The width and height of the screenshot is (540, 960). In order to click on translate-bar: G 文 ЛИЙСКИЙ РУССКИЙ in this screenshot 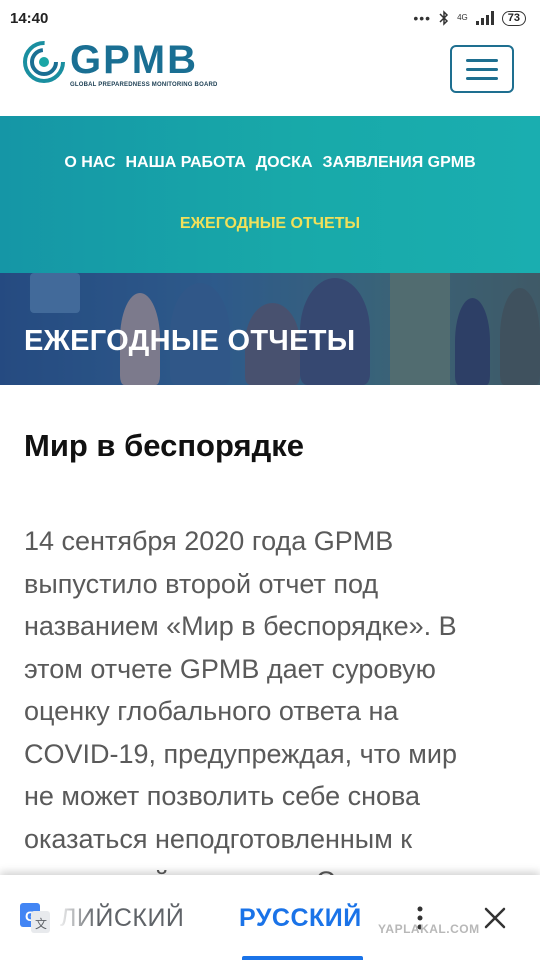, I will do `click(270, 917)`.